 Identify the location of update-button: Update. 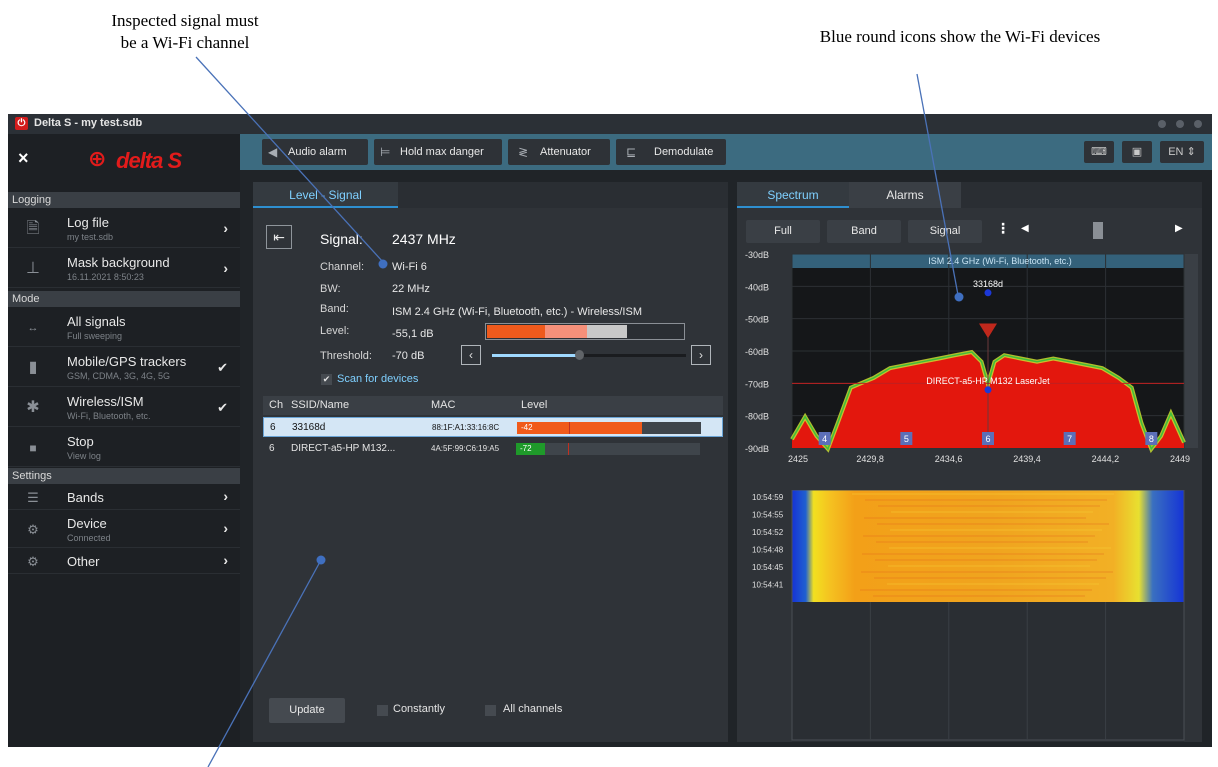
(307, 710).